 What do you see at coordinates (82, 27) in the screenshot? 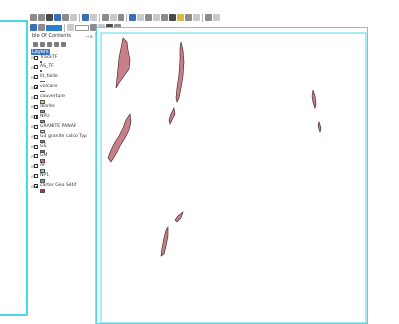
I see `scale-input` at bounding box center [82, 27].